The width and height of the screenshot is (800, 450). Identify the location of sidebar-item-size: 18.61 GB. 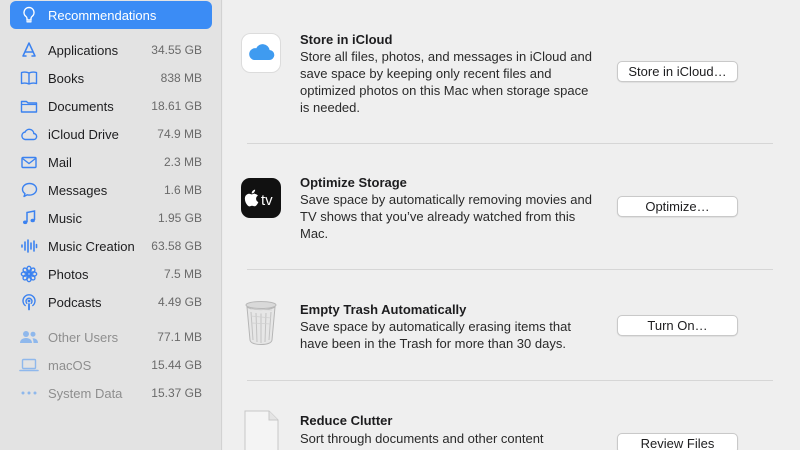
(176, 106).